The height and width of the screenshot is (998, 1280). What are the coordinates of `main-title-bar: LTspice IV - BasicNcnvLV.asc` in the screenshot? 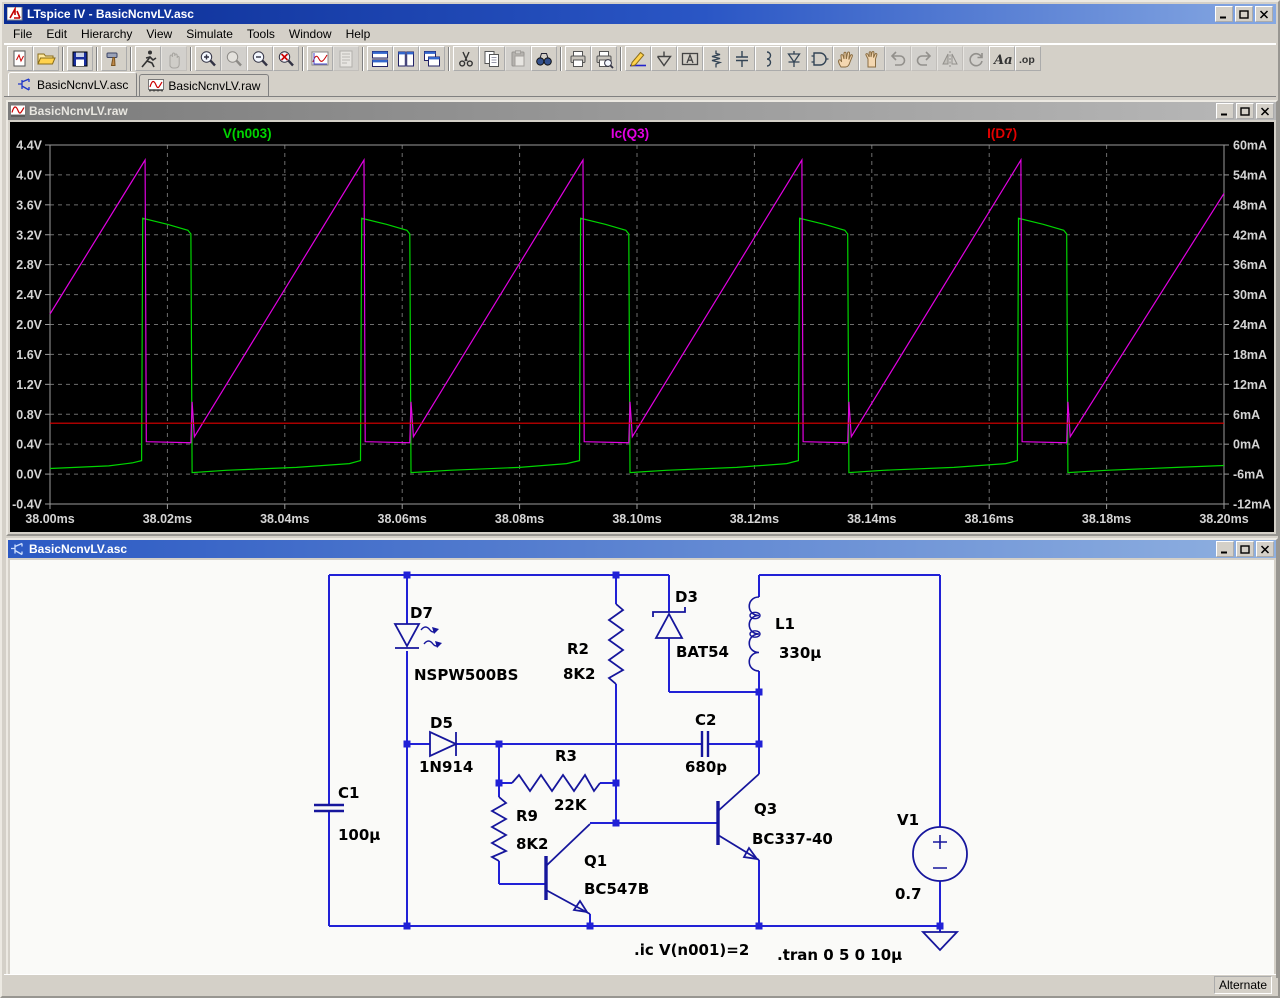 It's located at (640, 14).